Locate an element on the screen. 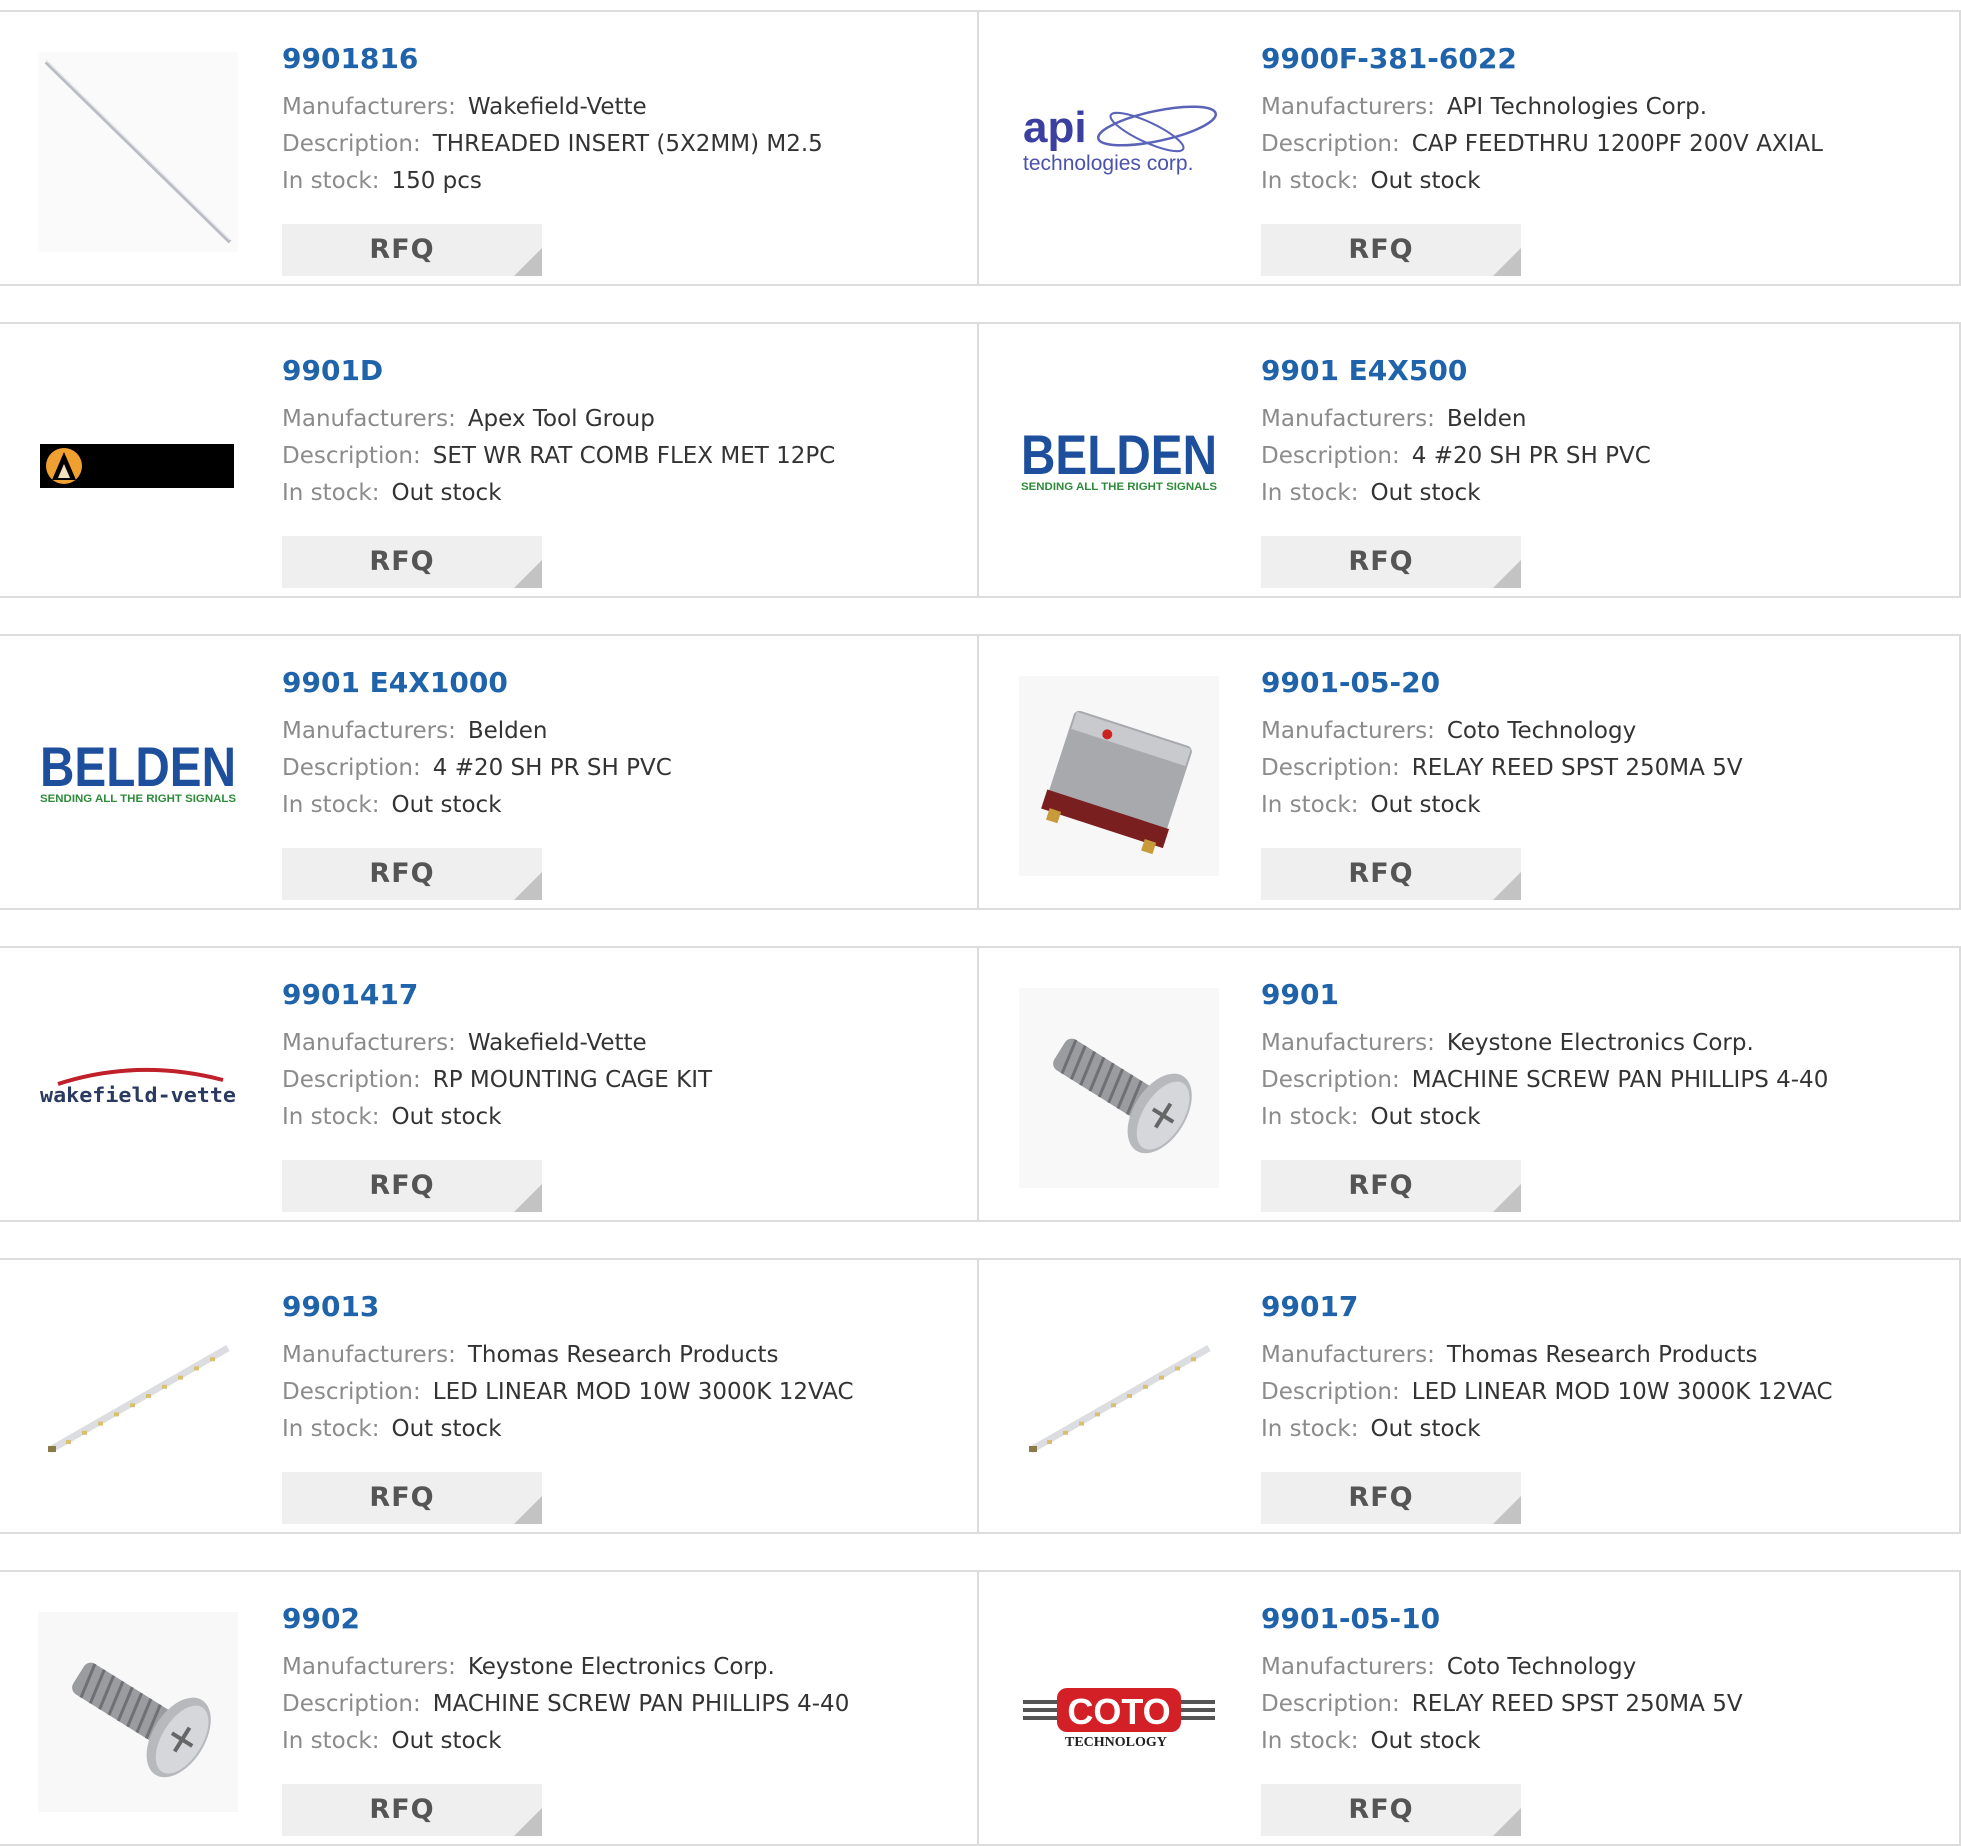  svg-text: wakefield-vette is located at coordinates (138, 1095).